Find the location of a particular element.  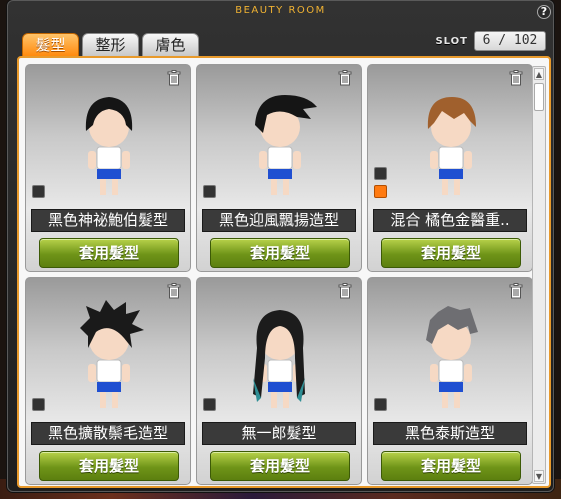

tab-skin: 膚色 is located at coordinates (170, 45).